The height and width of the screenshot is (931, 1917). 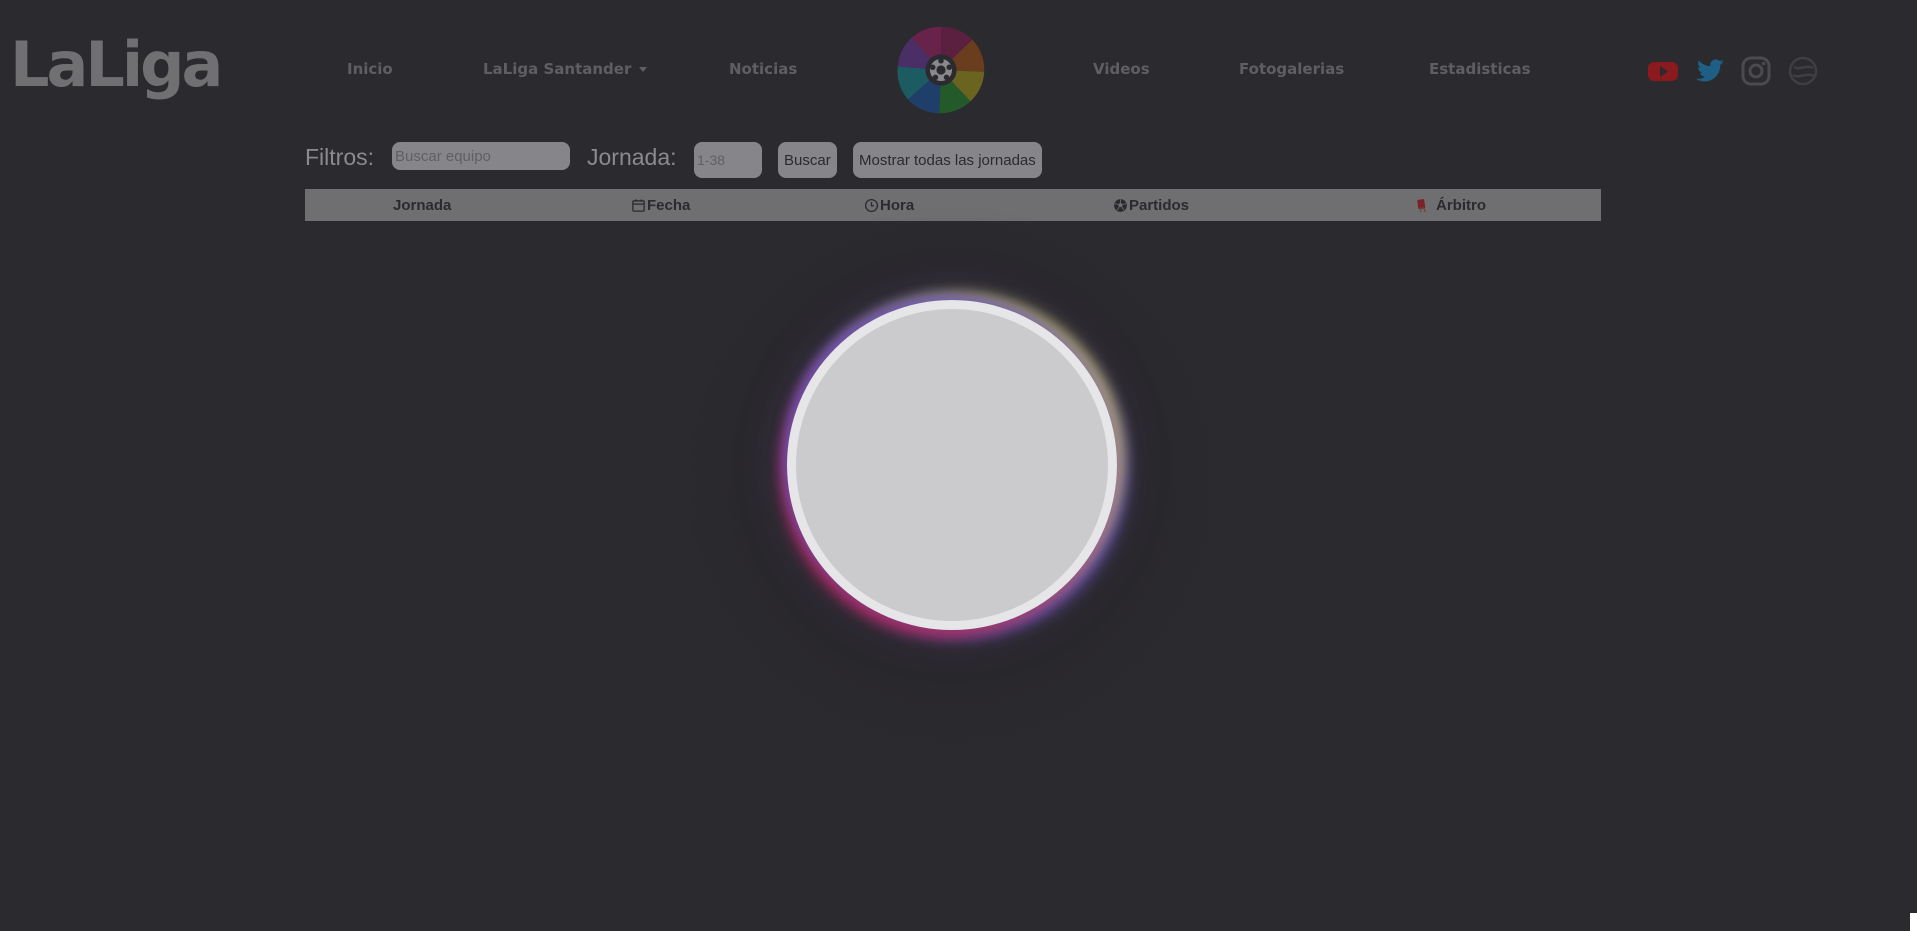 I want to click on laliga-wordmark: LaLiga, so click(x=116, y=65).